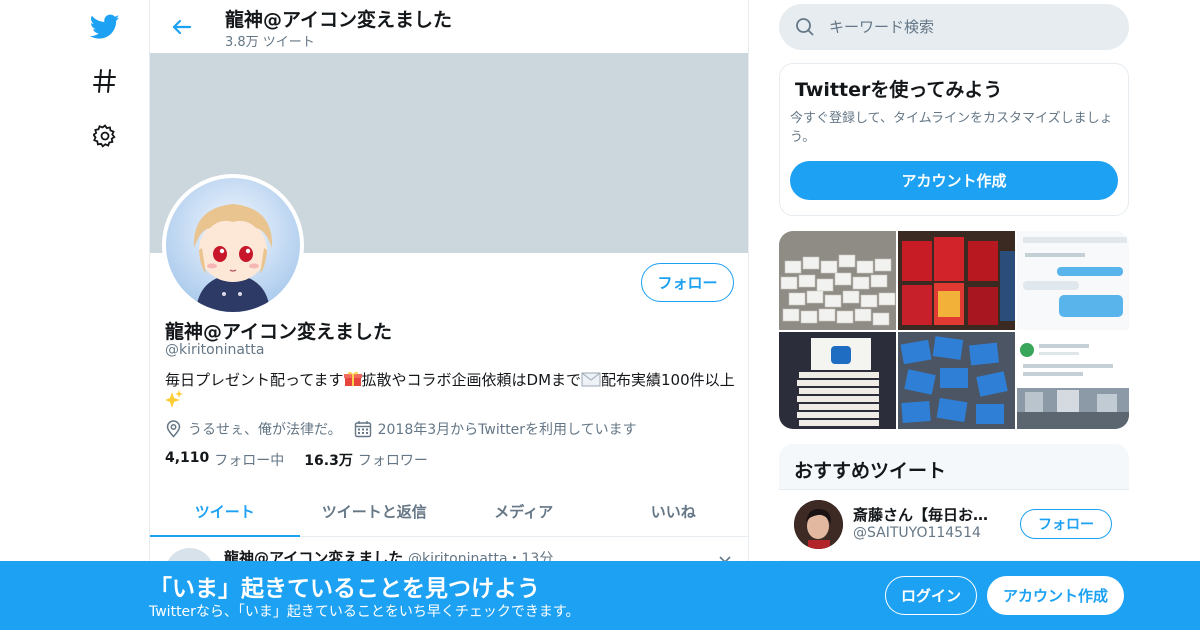 The image size is (1200, 630). Describe the element at coordinates (362, 429) in the screenshot. I see `calendar-icon` at that location.